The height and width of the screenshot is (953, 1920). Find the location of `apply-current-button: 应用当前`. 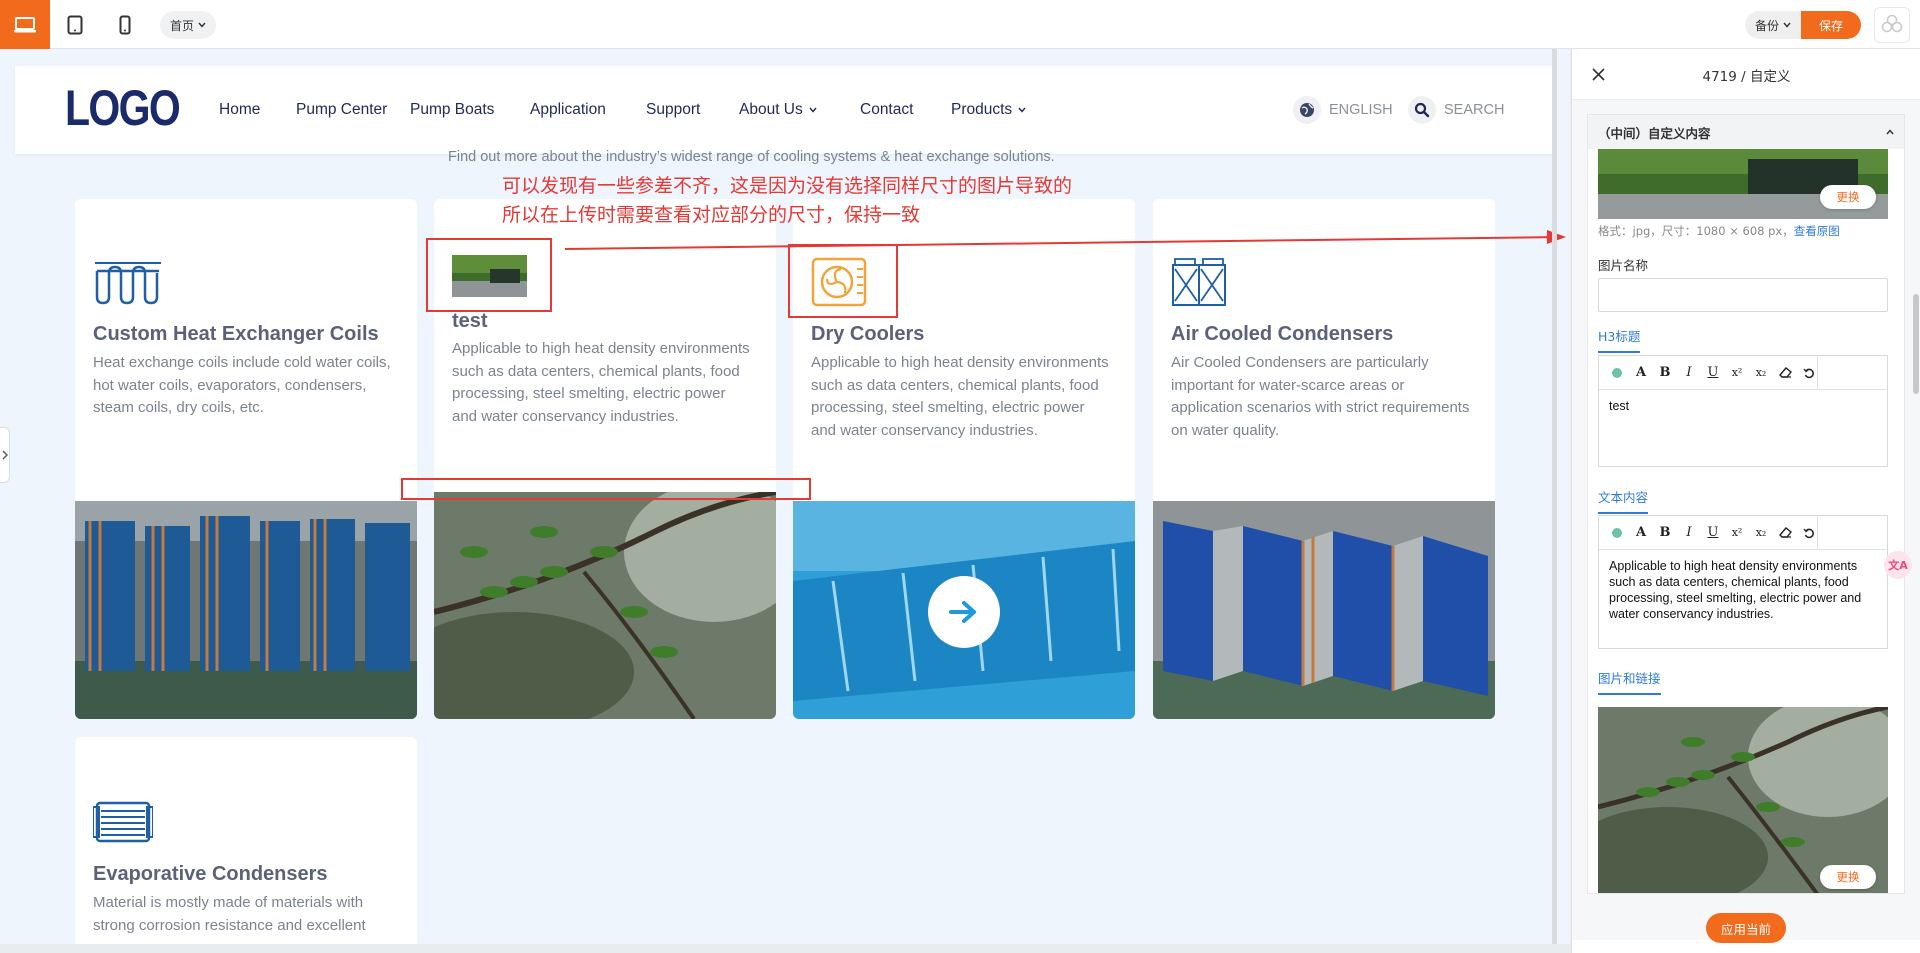

apply-current-button: 应用当前 is located at coordinates (1746, 928).